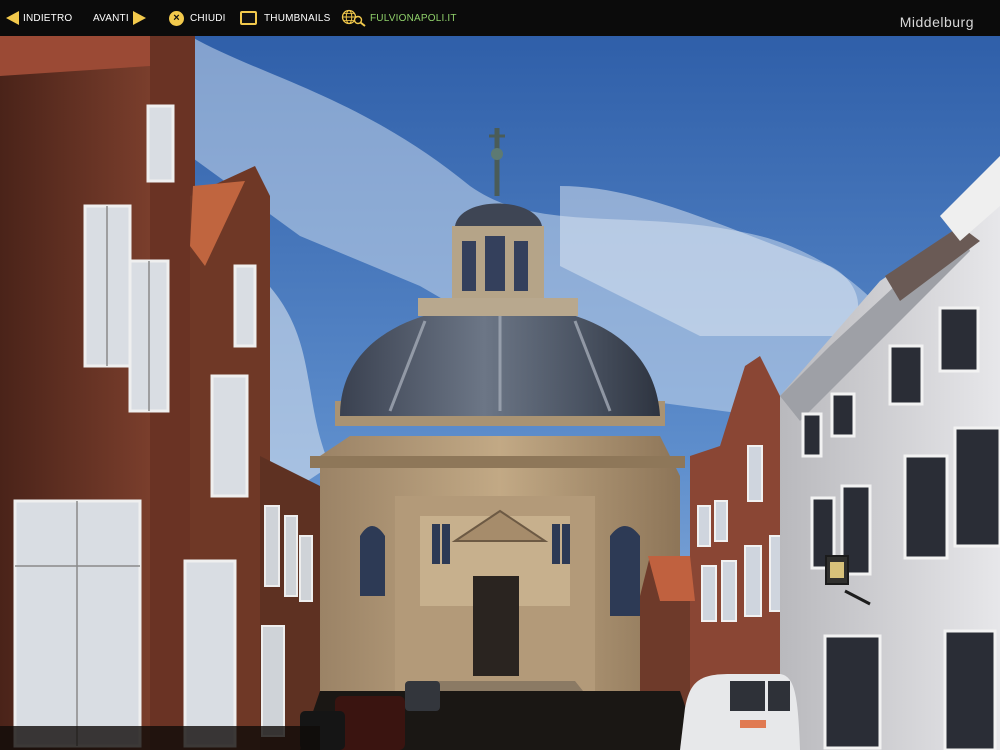 The height and width of the screenshot is (750, 1000). I want to click on site-label: FULVIONAPOLI.IT, so click(413, 18).